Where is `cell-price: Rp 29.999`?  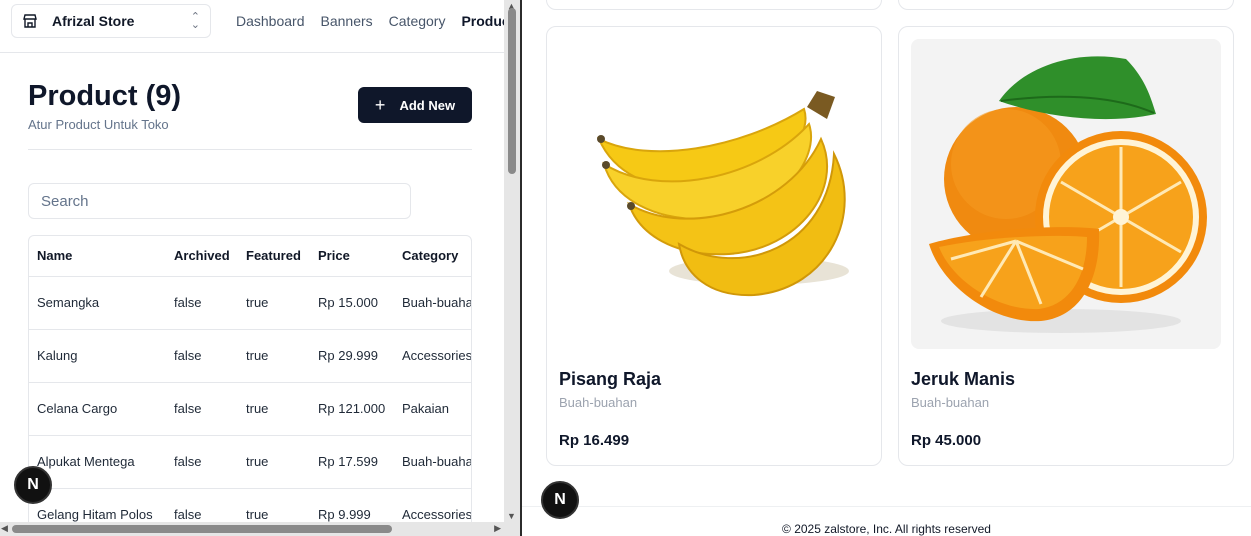
cell-price: Rp 29.999 is located at coordinates (352, 356).